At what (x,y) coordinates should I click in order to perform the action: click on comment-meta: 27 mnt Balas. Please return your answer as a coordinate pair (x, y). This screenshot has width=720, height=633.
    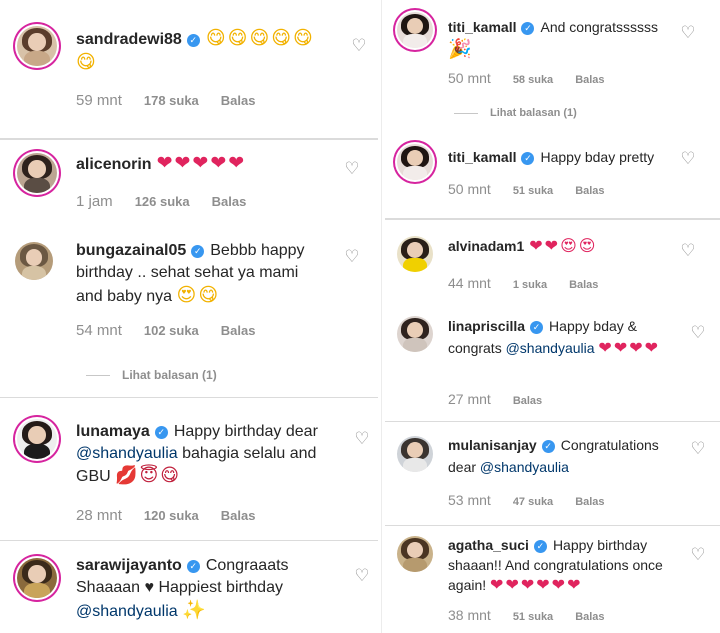
    Looking at the image, I should click on (506, 399).